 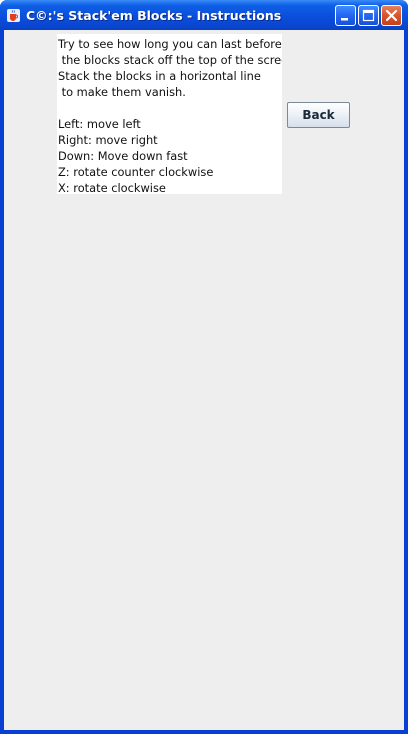 What do you see at coordinates (13, 15) in the screenshot?
I see `java-cup-icon` at bounding box center [13, 15].